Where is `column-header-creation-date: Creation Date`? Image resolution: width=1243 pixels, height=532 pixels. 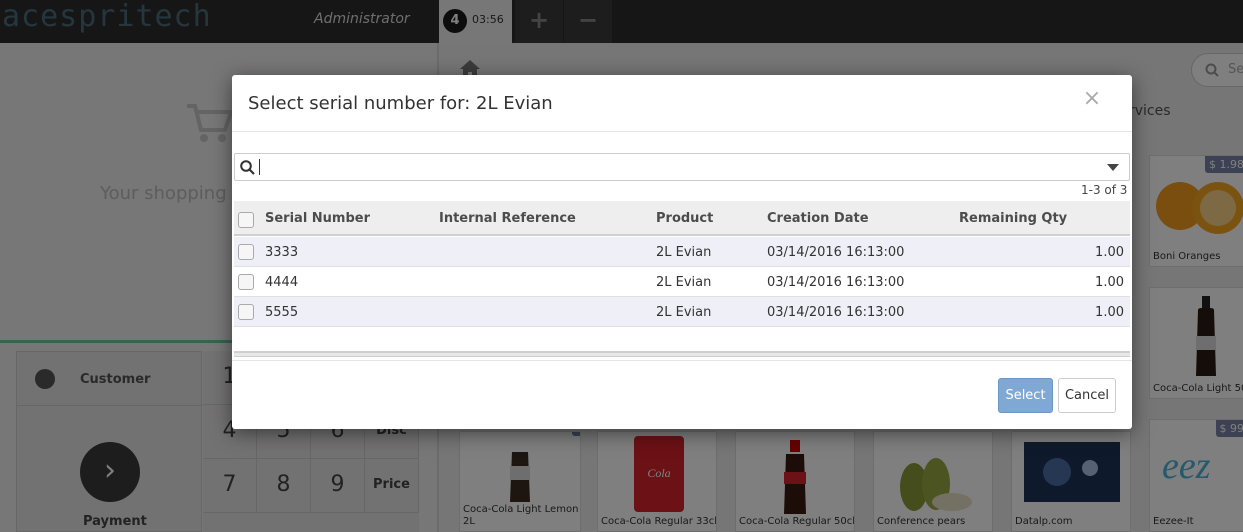
column-header-creation-date: Creation Date is located at coordinates (818, 218).